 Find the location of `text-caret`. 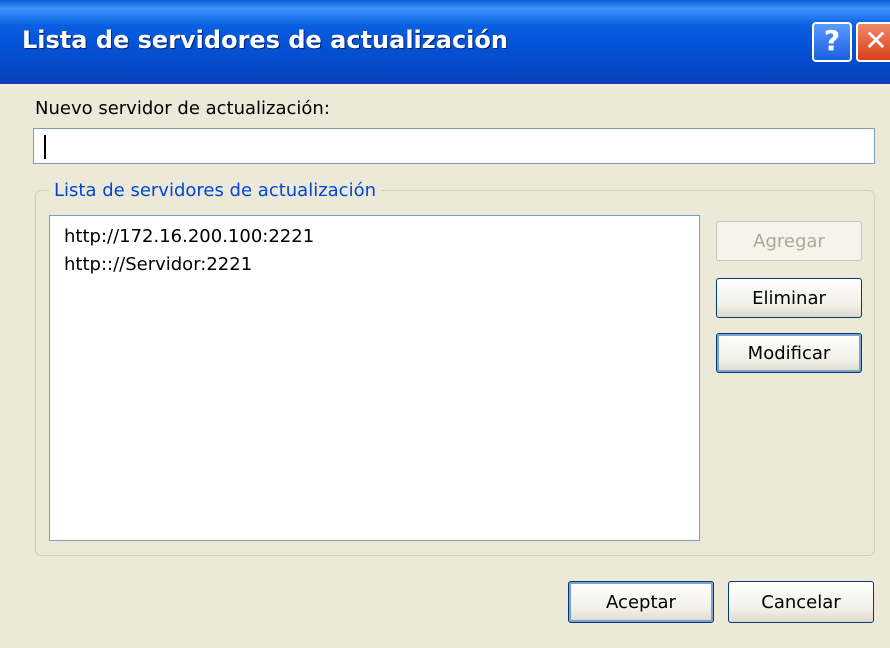

text-caret is located at coordinates (45, 147).